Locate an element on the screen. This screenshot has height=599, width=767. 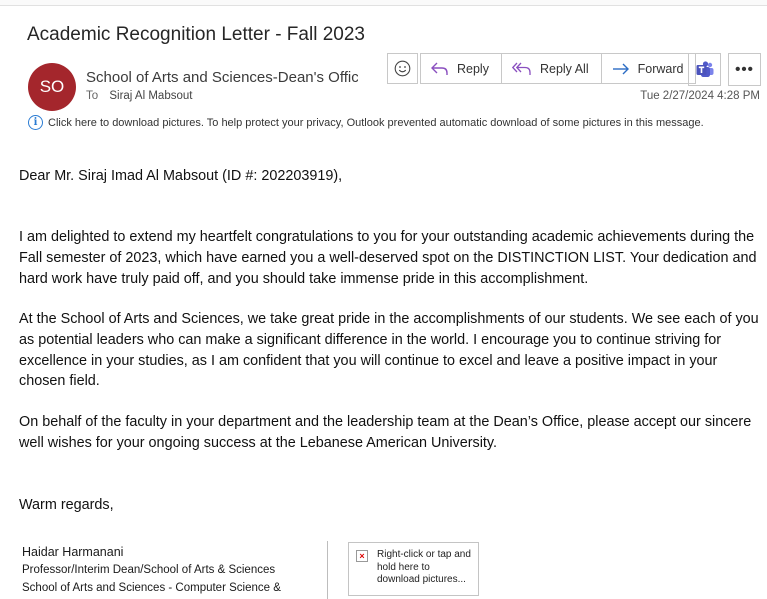
forward-icon is located at coordinates (620, 68).